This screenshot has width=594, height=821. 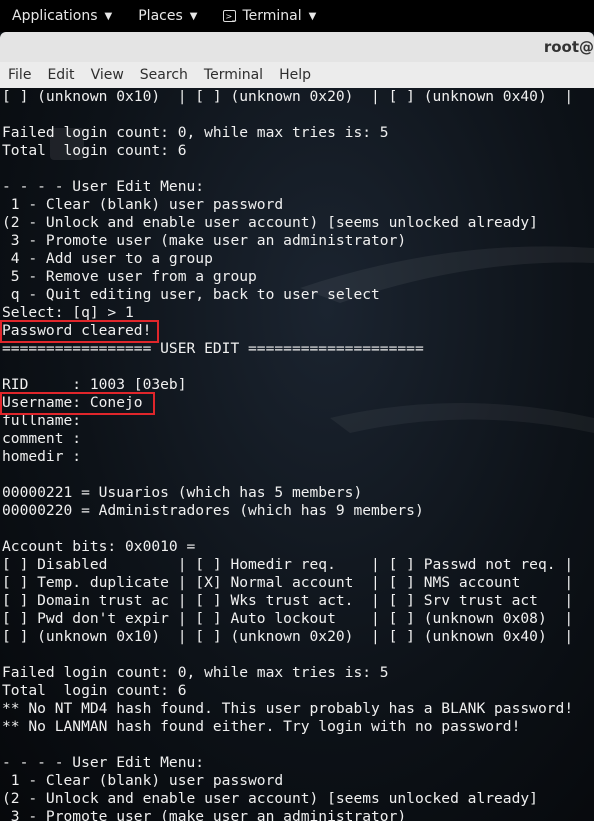 I want to click on terminal-app-label: Terminal, so click(x=272, y=16).